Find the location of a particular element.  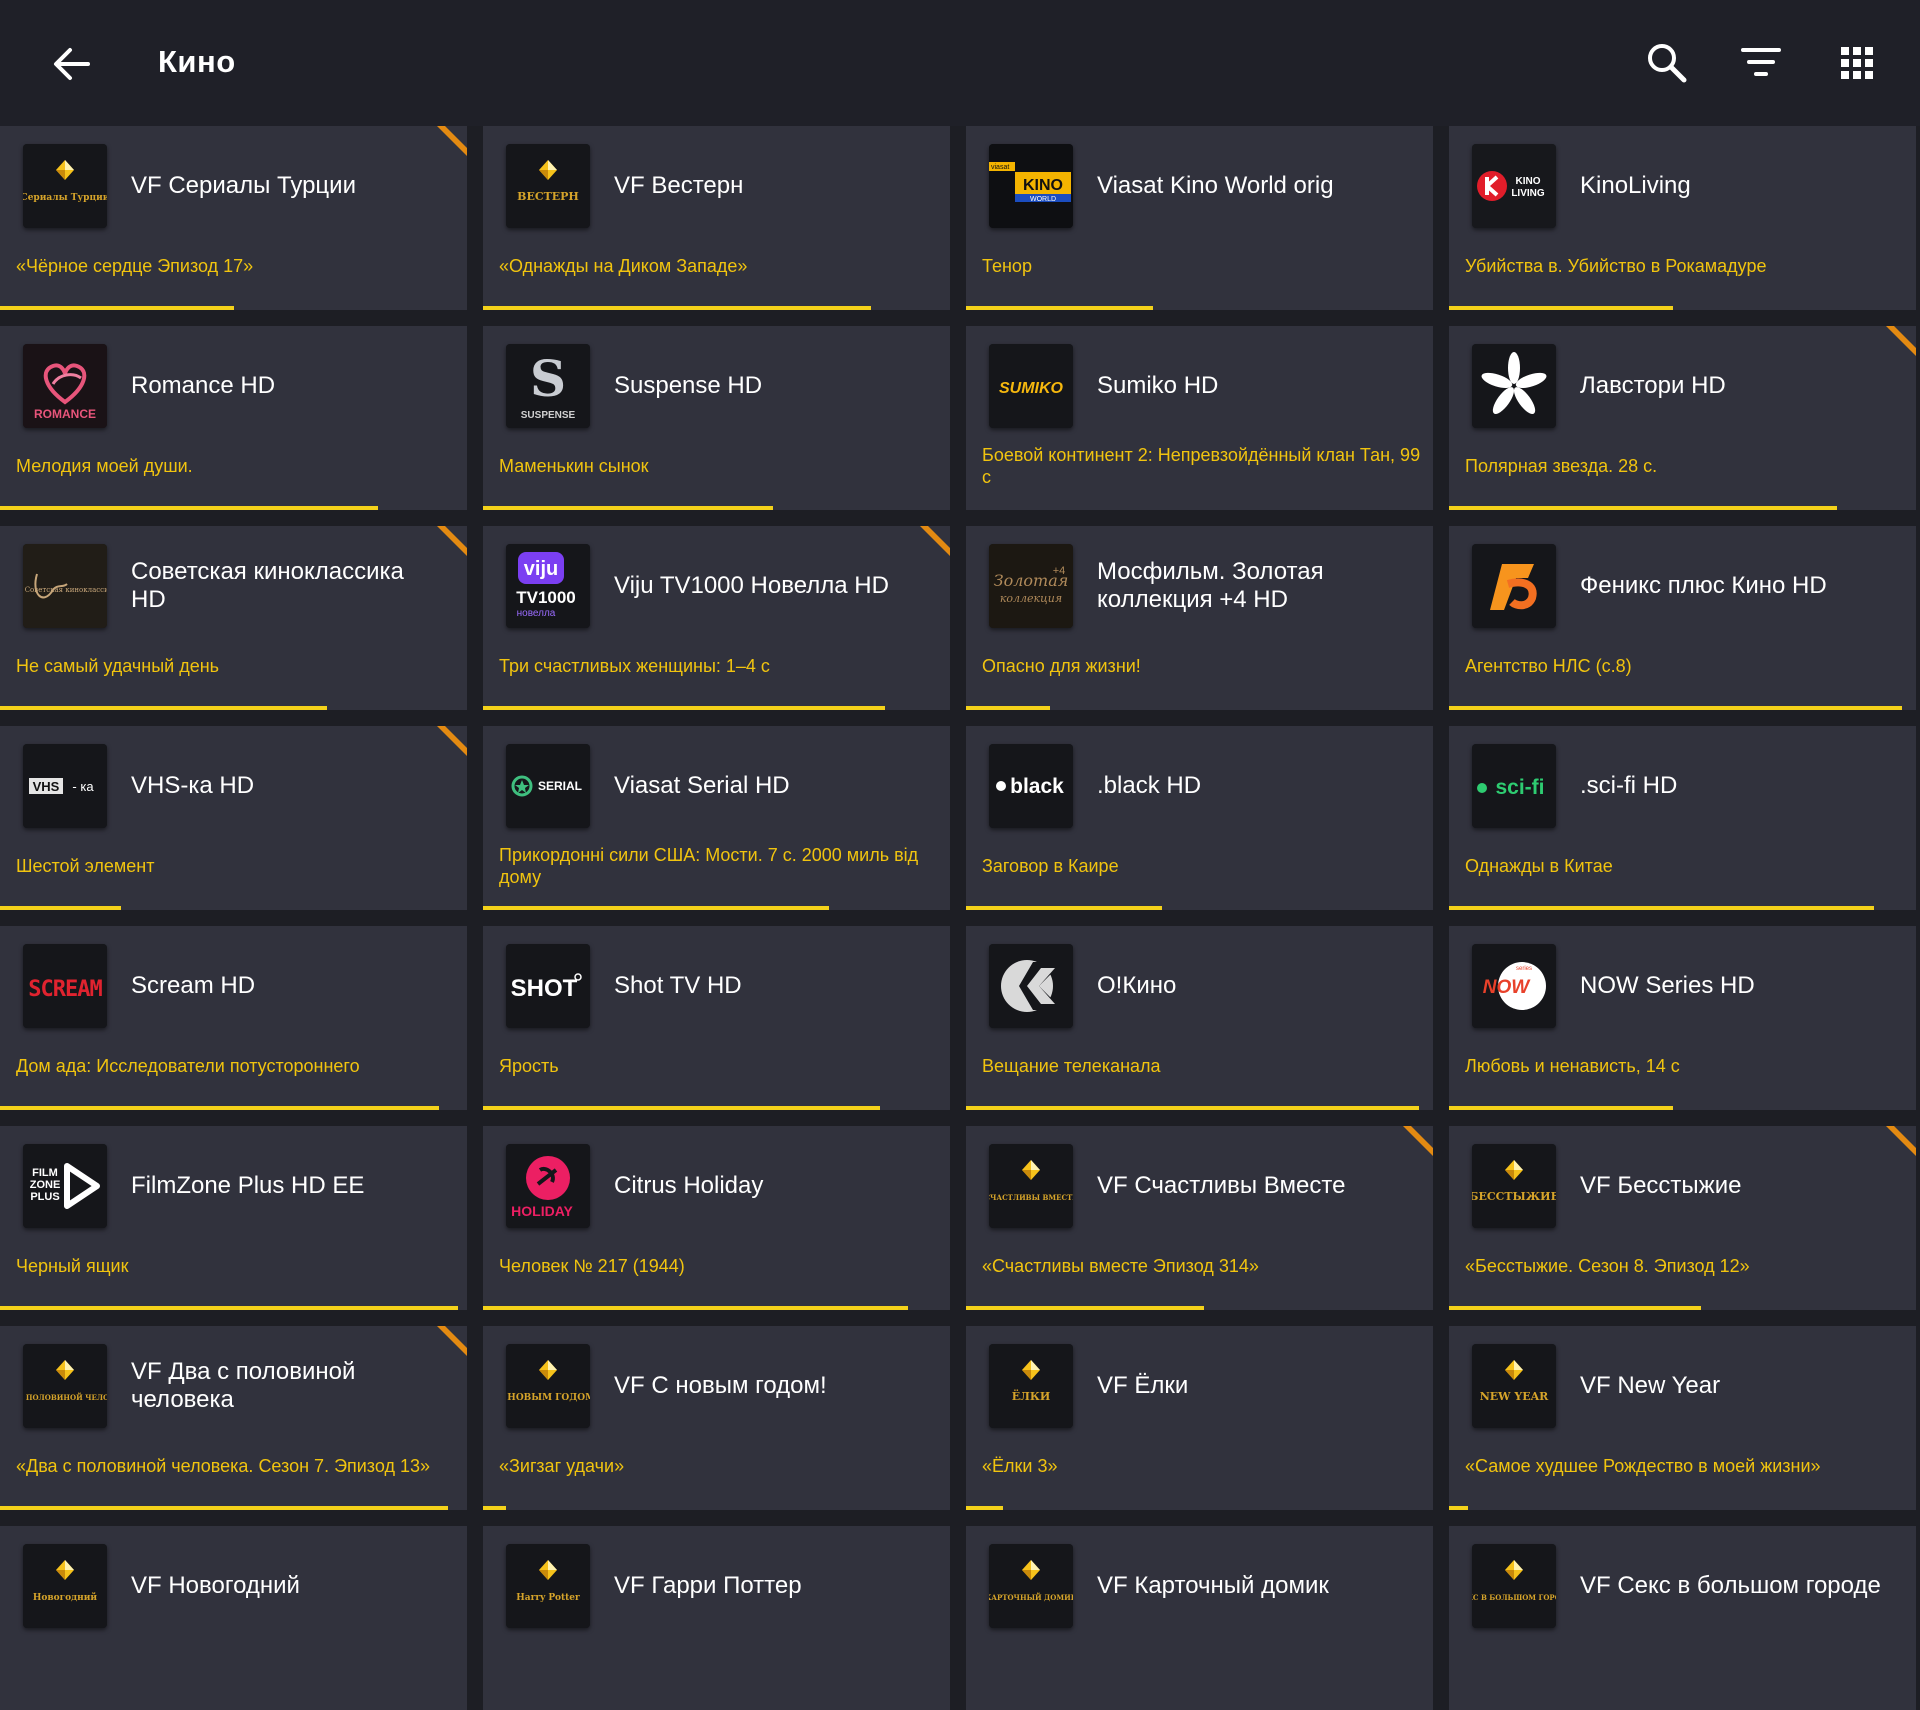

channel-logo-image: ЁЛКИ is located at coordinates (1031, 1386).